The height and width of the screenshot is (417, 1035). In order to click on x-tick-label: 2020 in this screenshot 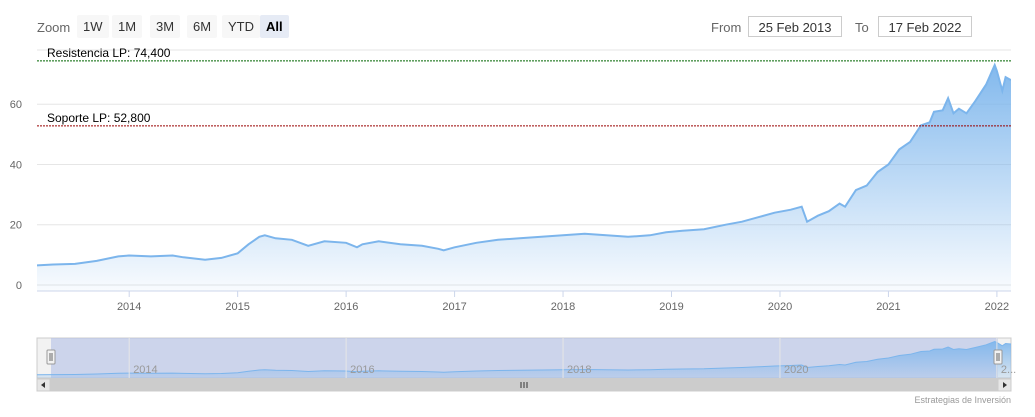, I will do `click(780, 307)`.